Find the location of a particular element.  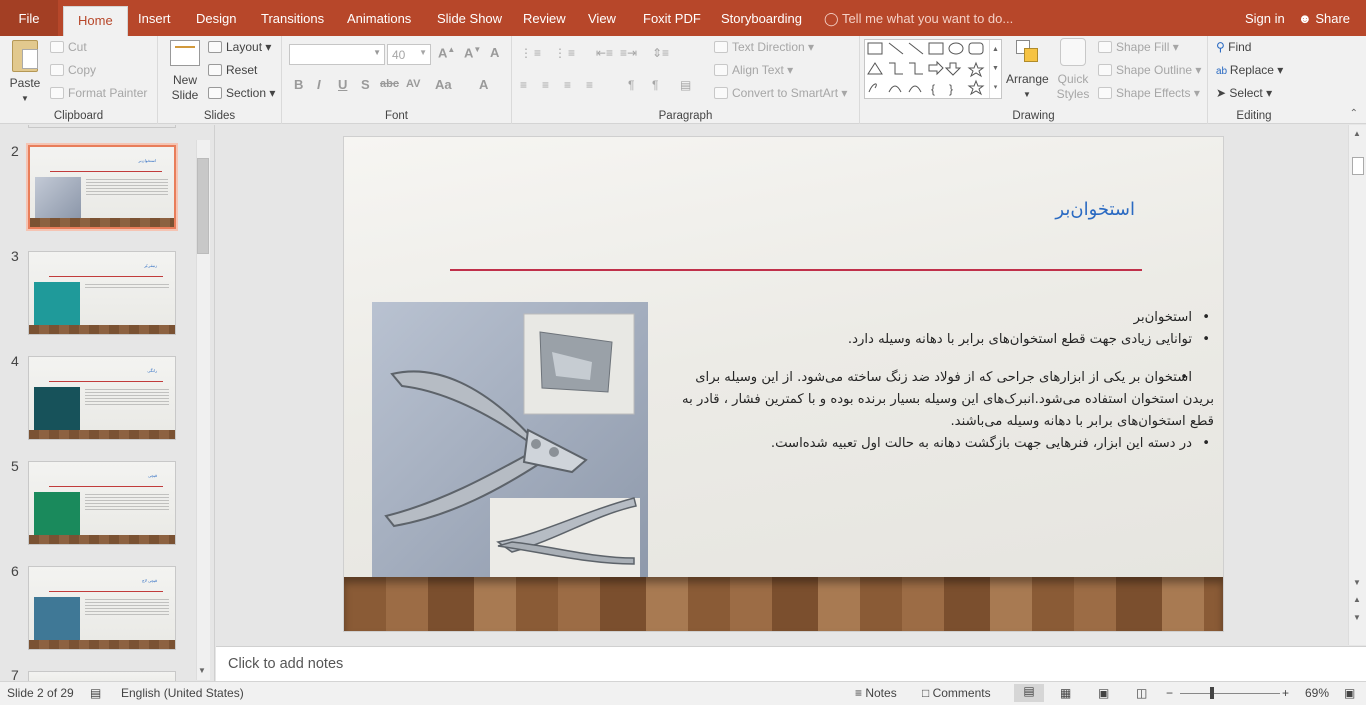

bullets-icon: ⋮≡ is located at coordinates (531, 53).